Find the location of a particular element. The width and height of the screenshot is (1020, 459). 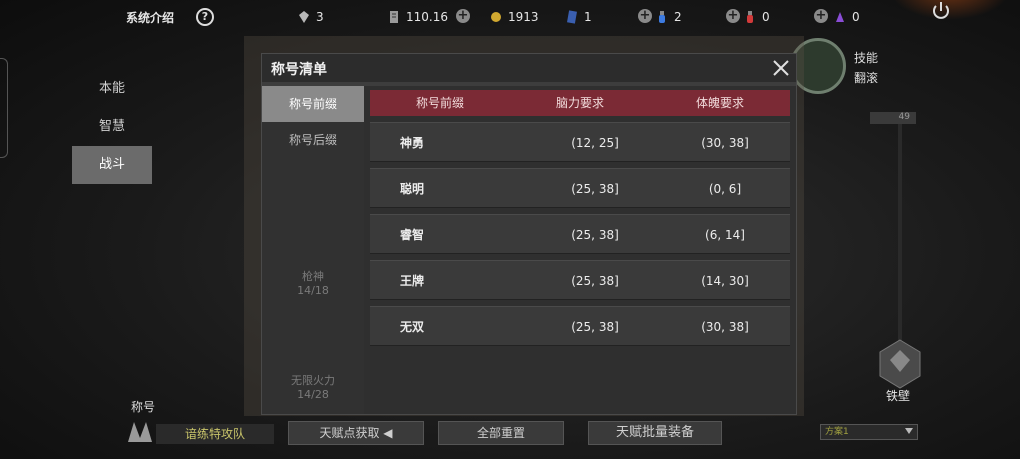

category-nav: 本能 智慧 战斗 is located at coordinates (112, 127).